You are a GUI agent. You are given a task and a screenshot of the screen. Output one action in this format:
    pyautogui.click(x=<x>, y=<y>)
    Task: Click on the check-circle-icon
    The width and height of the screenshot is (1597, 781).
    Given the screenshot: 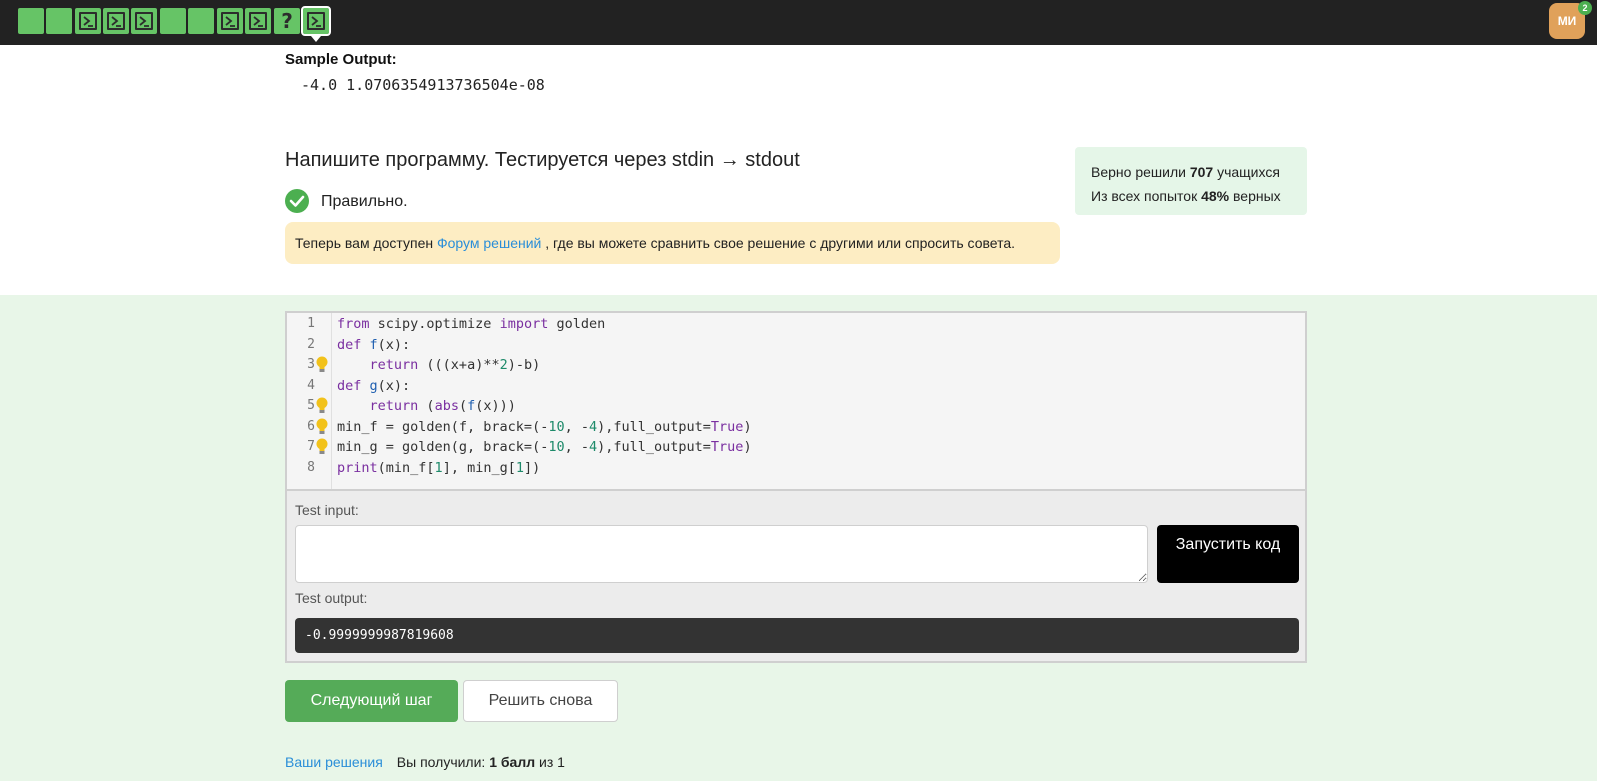 What is the action you would take?
    pyautogui.click(x=297, y=201)
    